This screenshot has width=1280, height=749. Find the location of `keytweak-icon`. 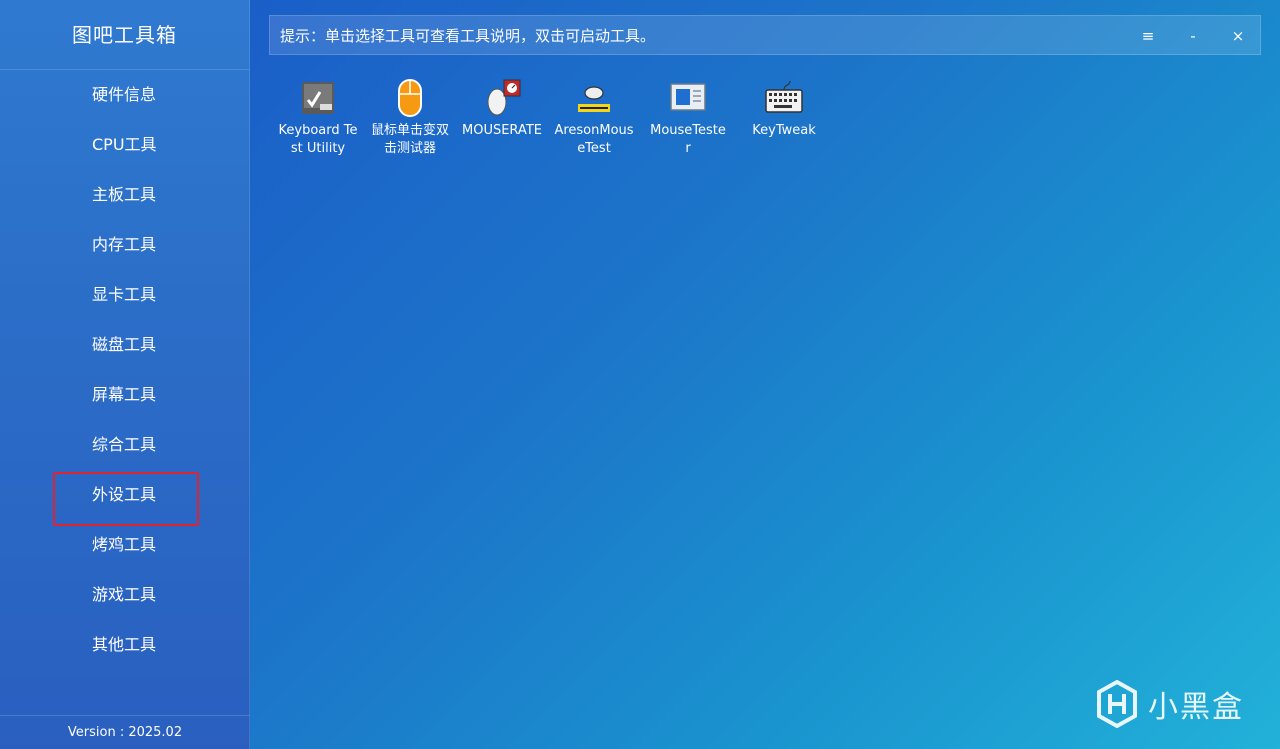

keytweak-icon is located at coordinates (784, 96).